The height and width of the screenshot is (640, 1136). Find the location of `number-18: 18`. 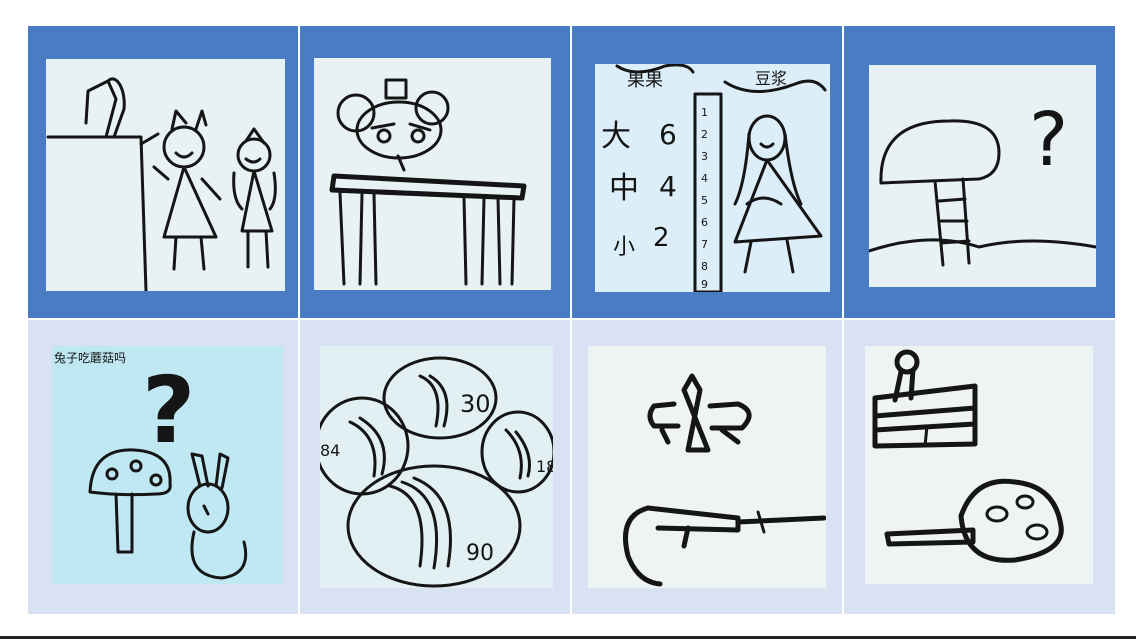

number-18: 18 is located at coordinates (544, 466).